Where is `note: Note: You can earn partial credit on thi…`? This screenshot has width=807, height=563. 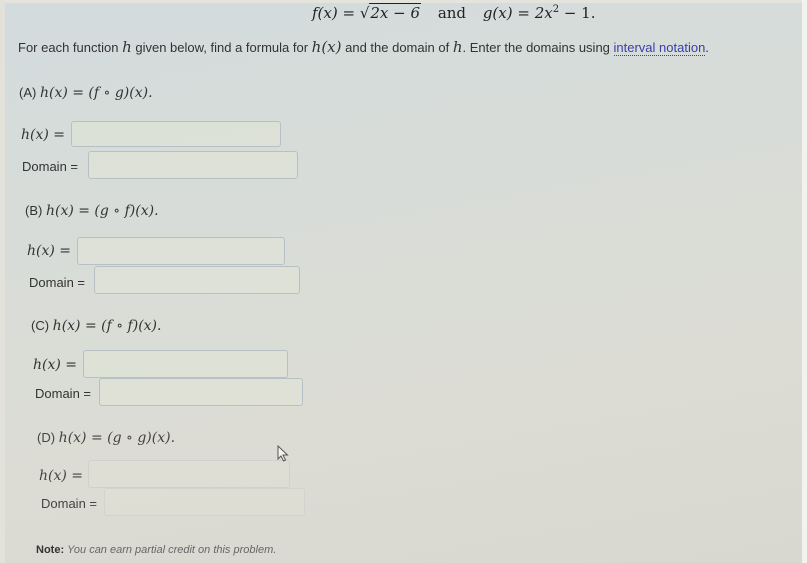 note: Note: You can earn partial credit on thi… is located at coordinates (156, 550).